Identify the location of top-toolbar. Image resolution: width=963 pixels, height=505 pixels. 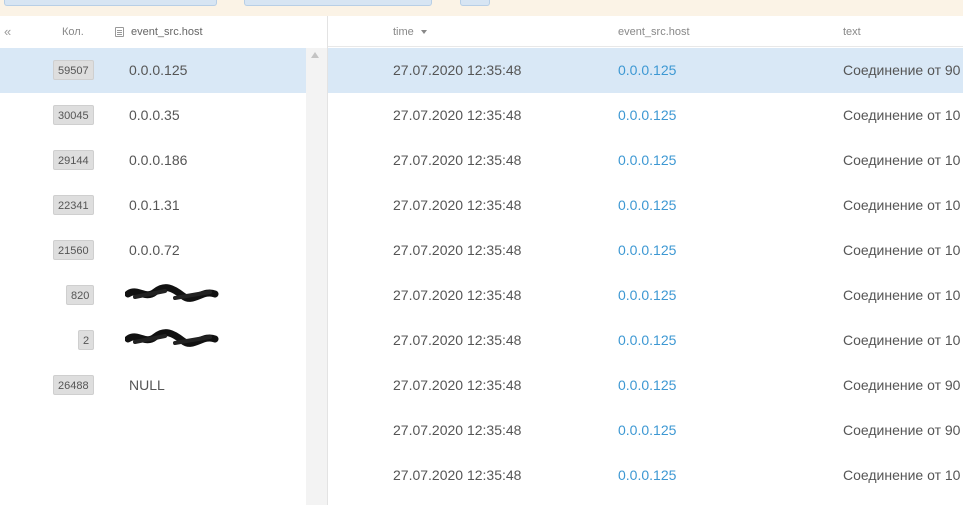
(481, 8).